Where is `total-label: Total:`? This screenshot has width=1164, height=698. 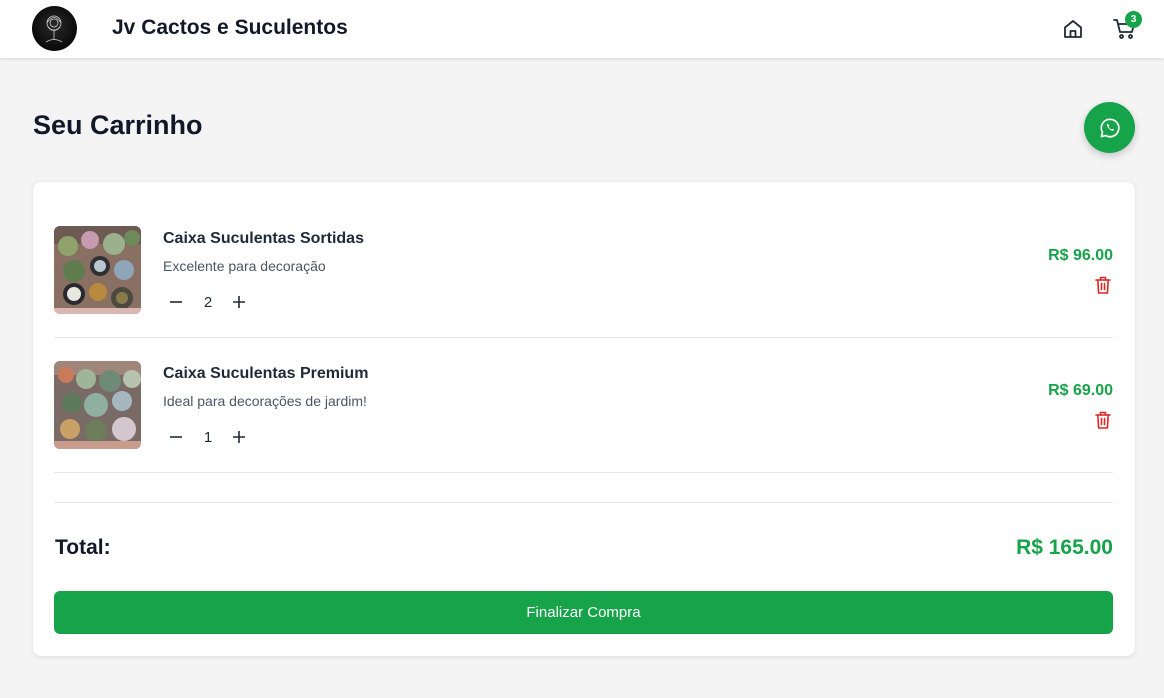
total-label: Total: is located at coordinates (83, 547).